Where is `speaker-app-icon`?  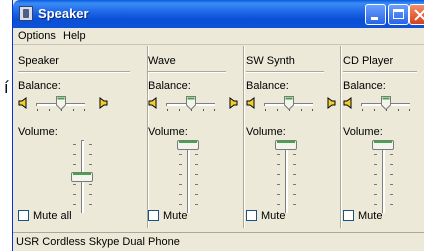
speaker-app-icon is located at coordinates (26, 13).